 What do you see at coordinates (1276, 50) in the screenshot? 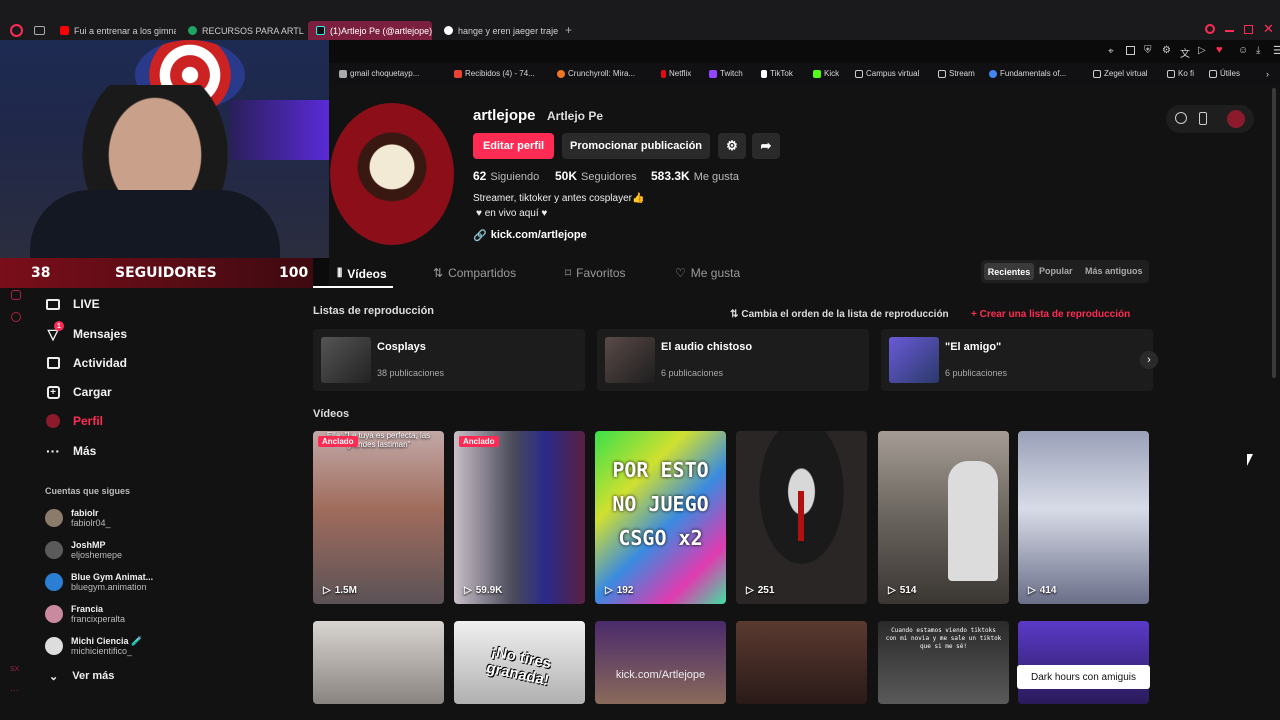
I see `easy-setup-icon: ☰` at bounding box center [1276, 50].